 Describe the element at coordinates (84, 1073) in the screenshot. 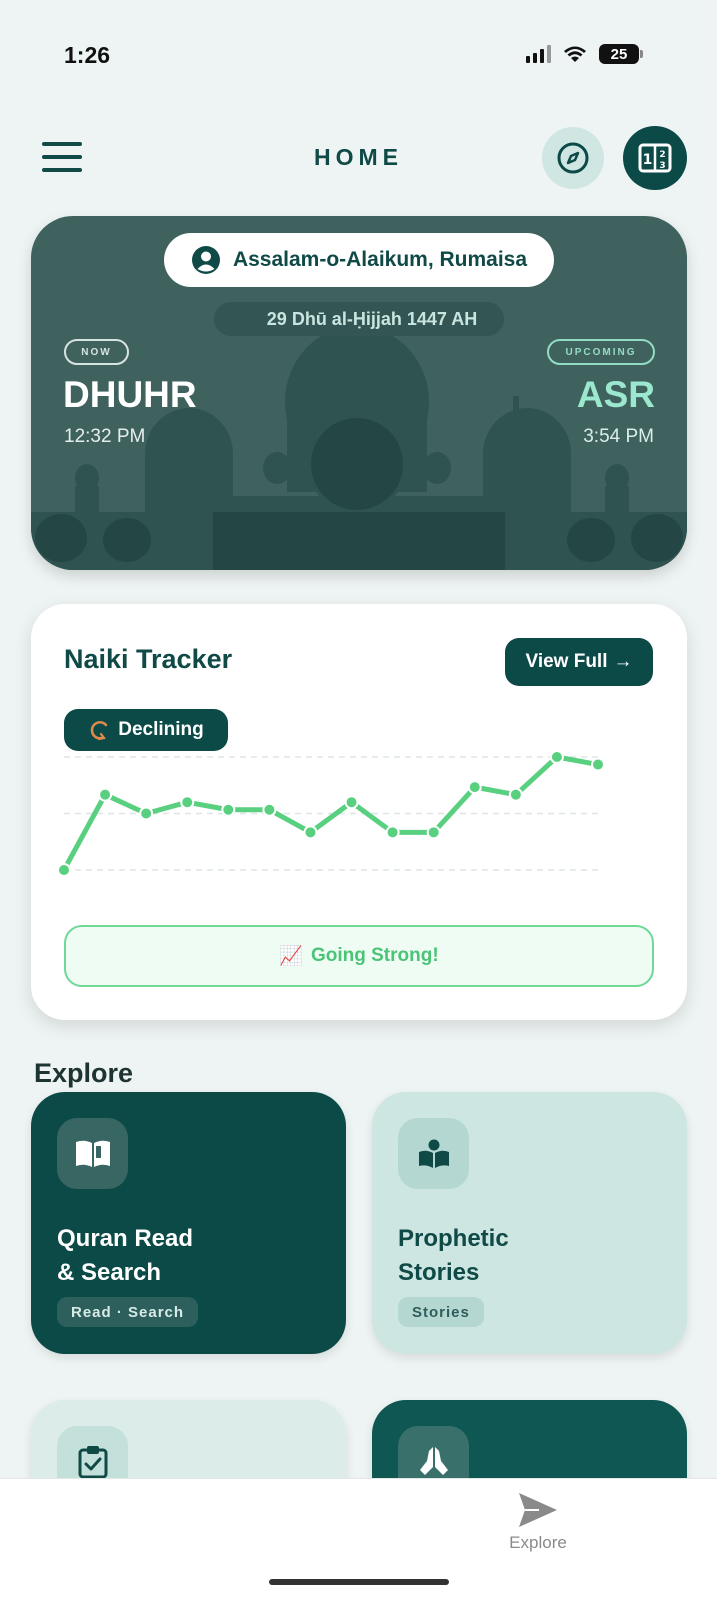

I see `explore-section-title: Explore` at that location.